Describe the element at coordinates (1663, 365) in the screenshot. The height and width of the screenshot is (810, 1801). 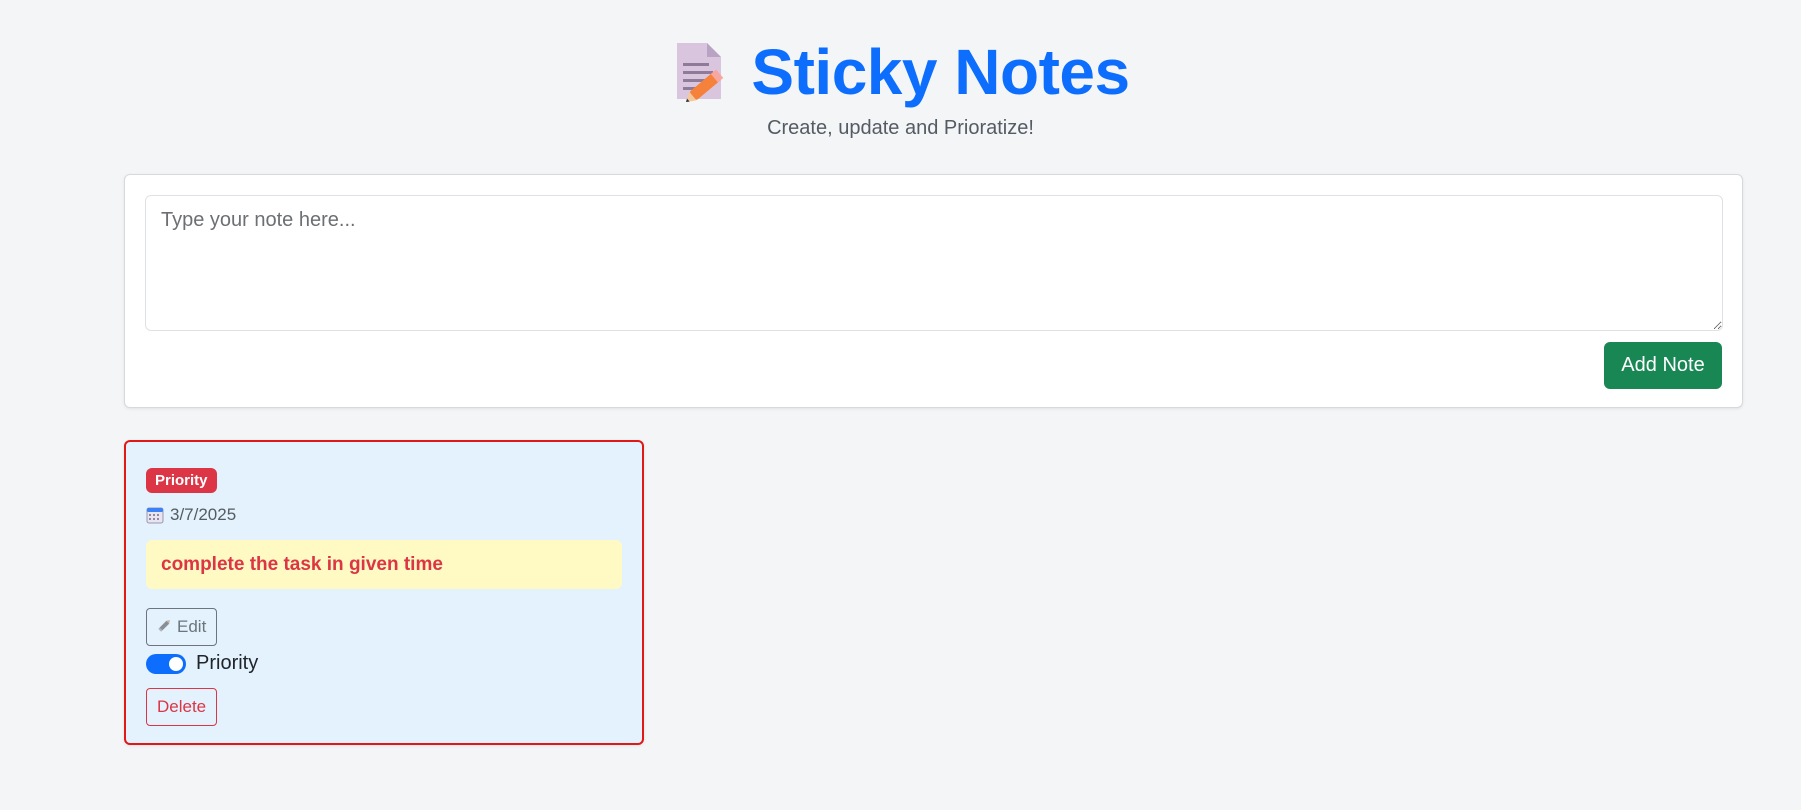
I see `add-note-button: Add Note` at that location.